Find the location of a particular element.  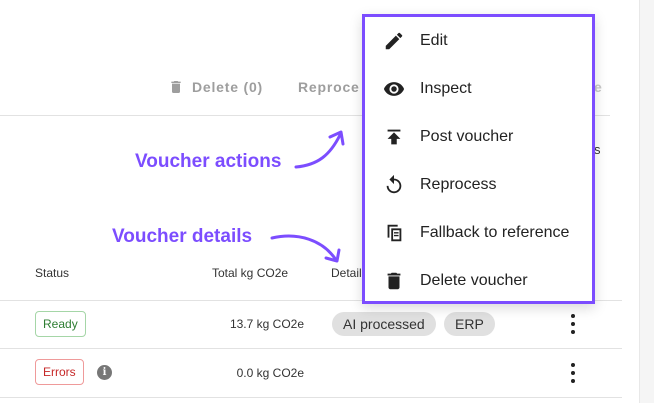

menu-item-post-voucher: Post voucher is located at coordinates (478, 137).